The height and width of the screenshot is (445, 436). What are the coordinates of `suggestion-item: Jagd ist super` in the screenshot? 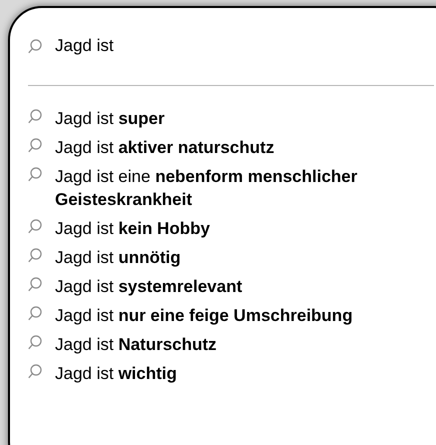 It's located at (242, 118).